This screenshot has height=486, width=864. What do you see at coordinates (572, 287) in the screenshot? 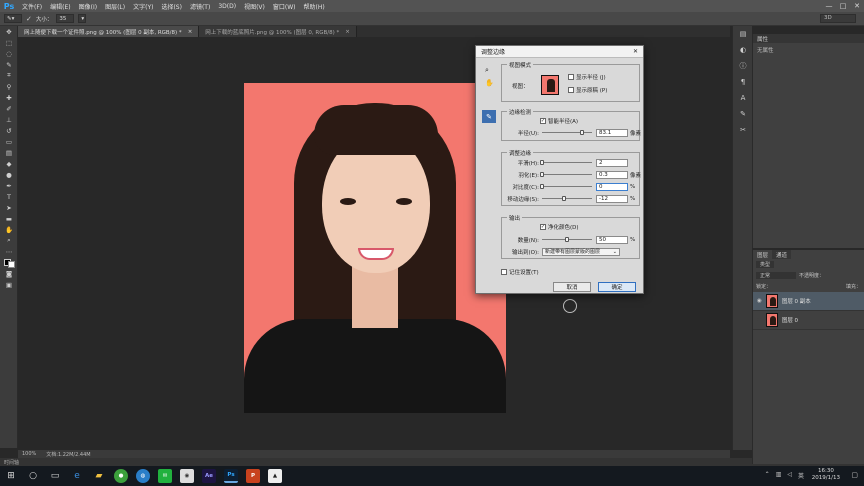
I see `cancel-button: 取消` at bounding box center [572, 287].